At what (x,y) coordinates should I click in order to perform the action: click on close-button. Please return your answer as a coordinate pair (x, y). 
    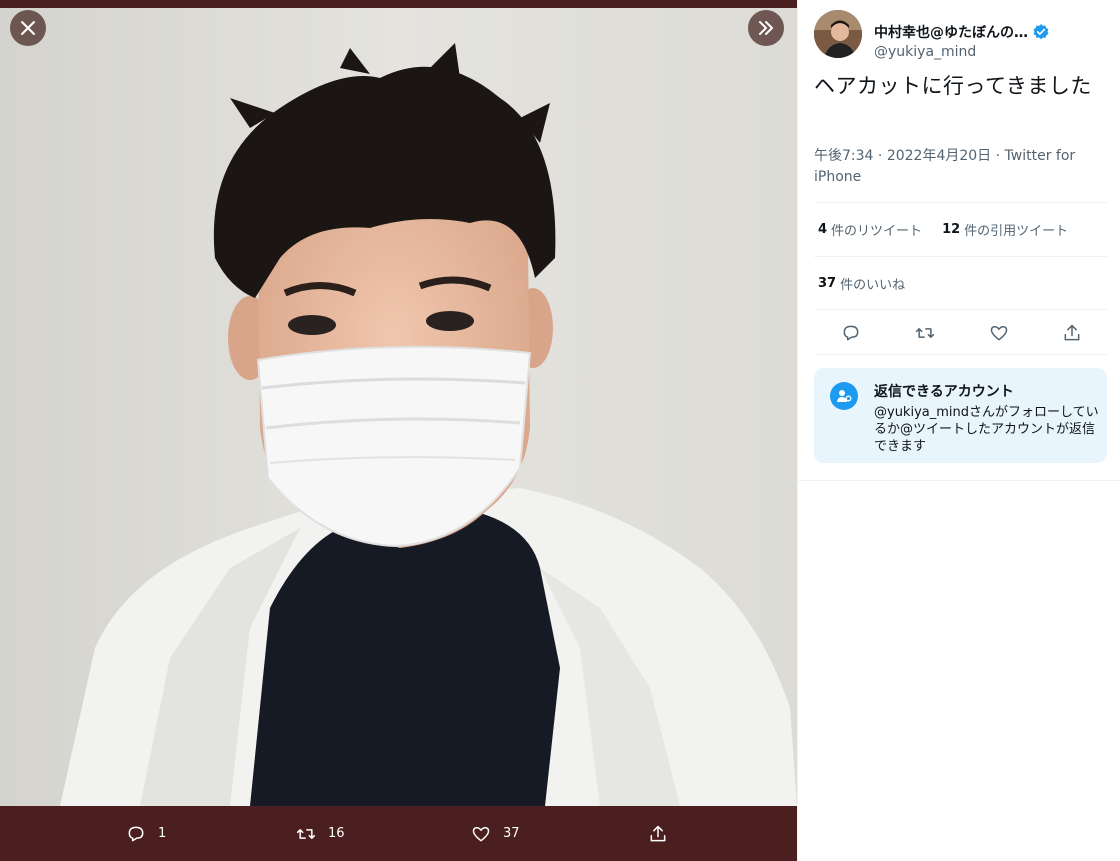
    Looking at the image, I should click on (28, 28).